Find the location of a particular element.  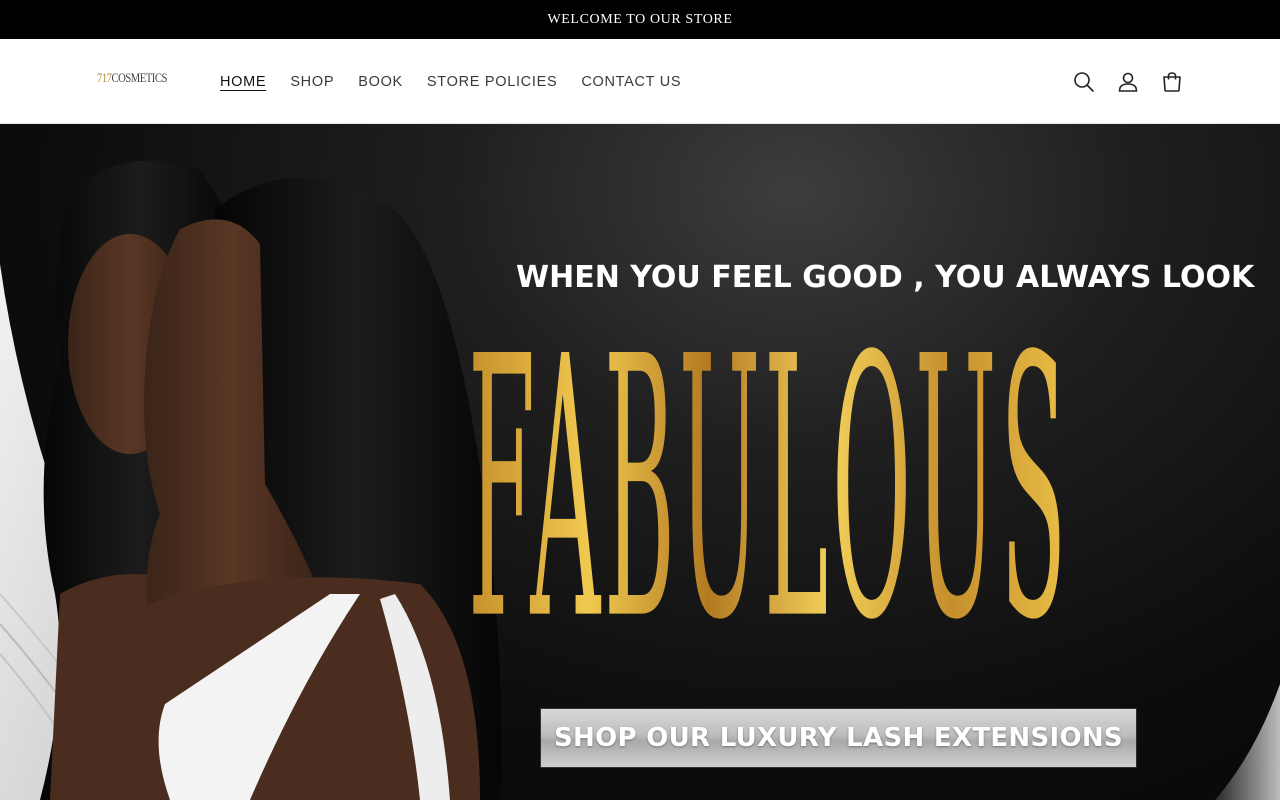

nav-shop: SHOP is located at coordinates (312, 82).